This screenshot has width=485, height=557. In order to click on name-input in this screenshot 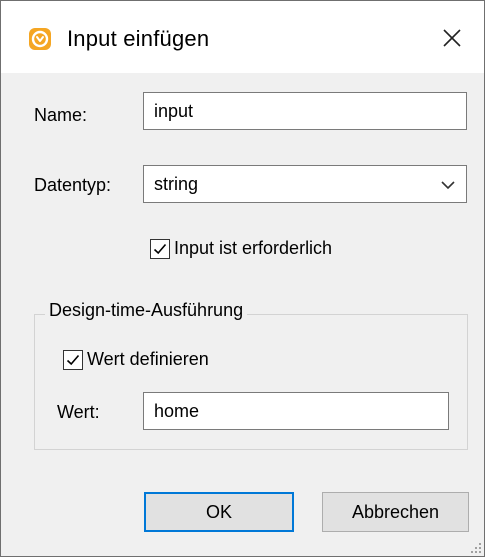, I will do `click(305, 111)`.